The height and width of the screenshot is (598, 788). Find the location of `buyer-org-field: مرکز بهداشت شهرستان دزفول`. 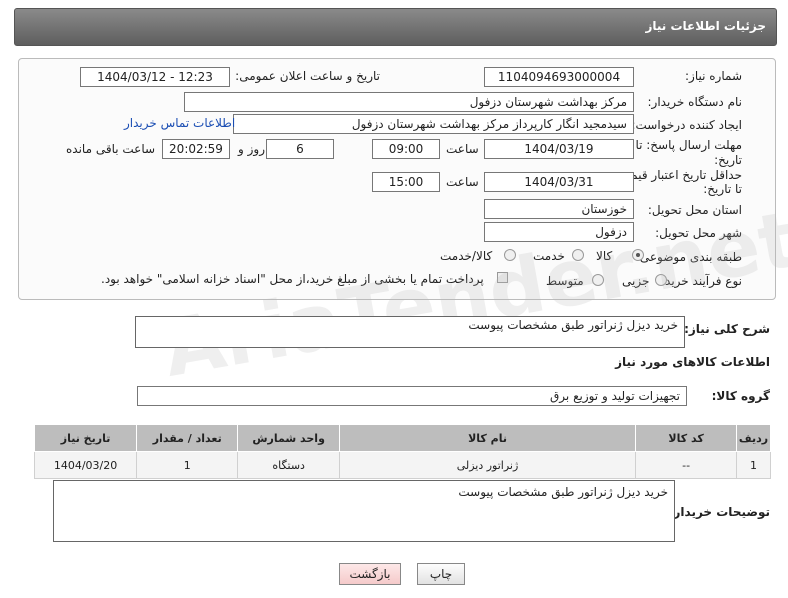

buyer-org-field: مرکز بهداشت شهرستان دزفول is located at coordinates (409, 102).